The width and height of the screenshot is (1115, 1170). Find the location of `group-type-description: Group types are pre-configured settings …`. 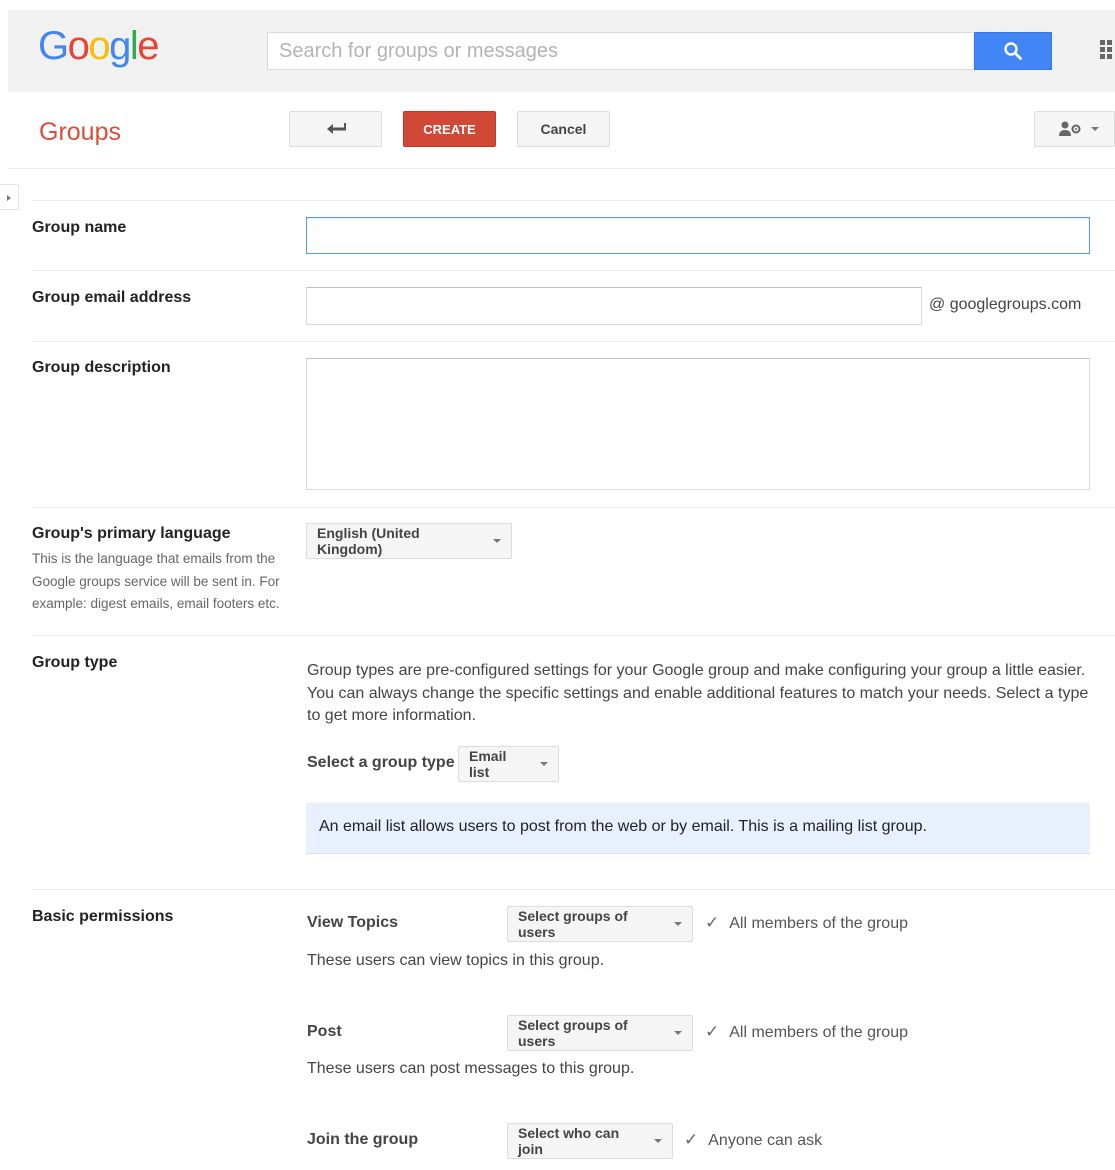

group-type-description: Group types are pre-configured settings … is located at coordinates (698, 693).